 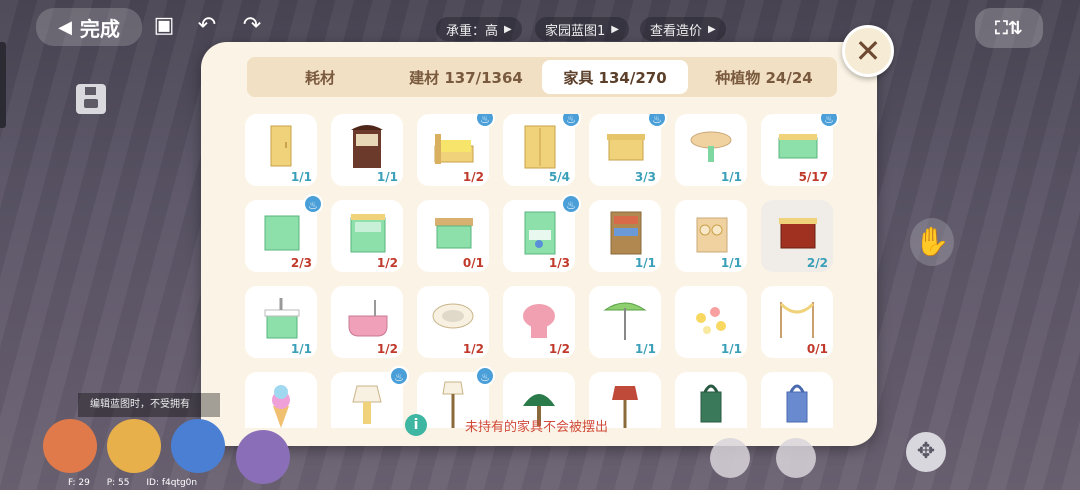 I want to click on item-slot: 5/17 ♨, so click(x=800, y=150).